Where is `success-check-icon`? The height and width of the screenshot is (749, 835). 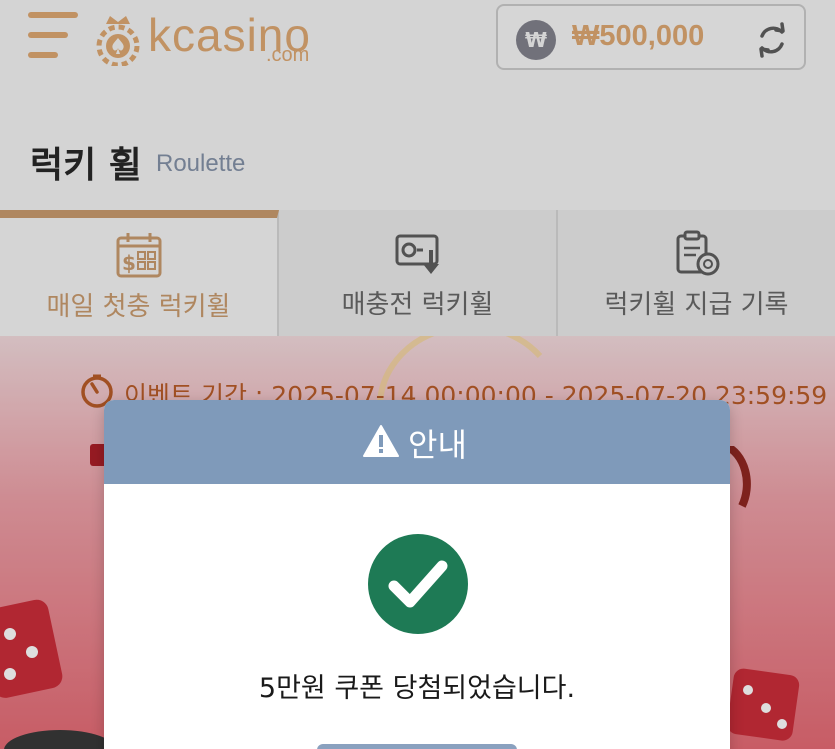
success-check-icon is located at coordinates (418, 584).